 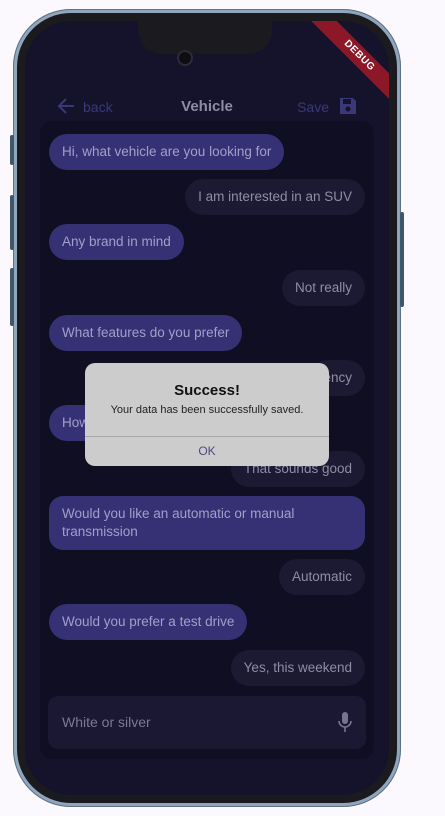 I want to click on phone-notch, so click(x=205, y=37).